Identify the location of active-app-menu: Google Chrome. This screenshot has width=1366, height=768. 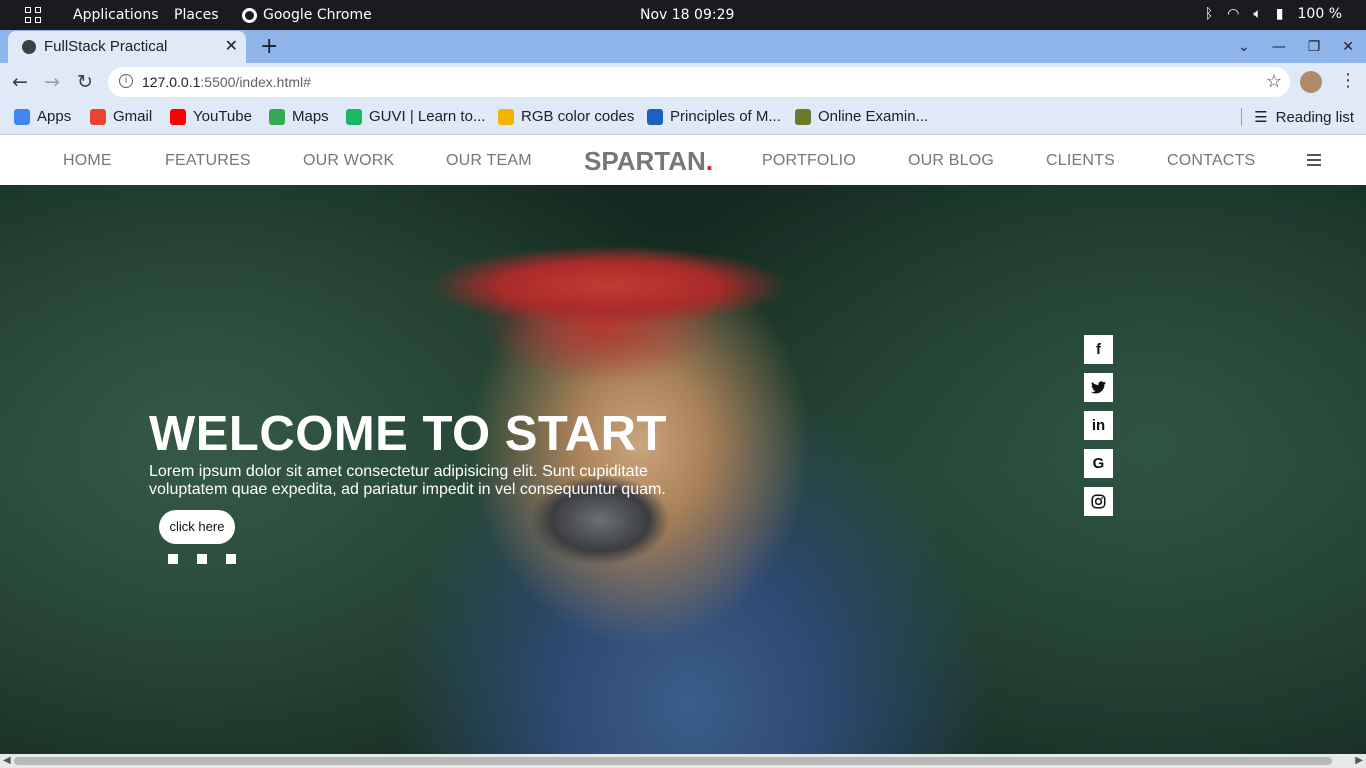
(307, 15).